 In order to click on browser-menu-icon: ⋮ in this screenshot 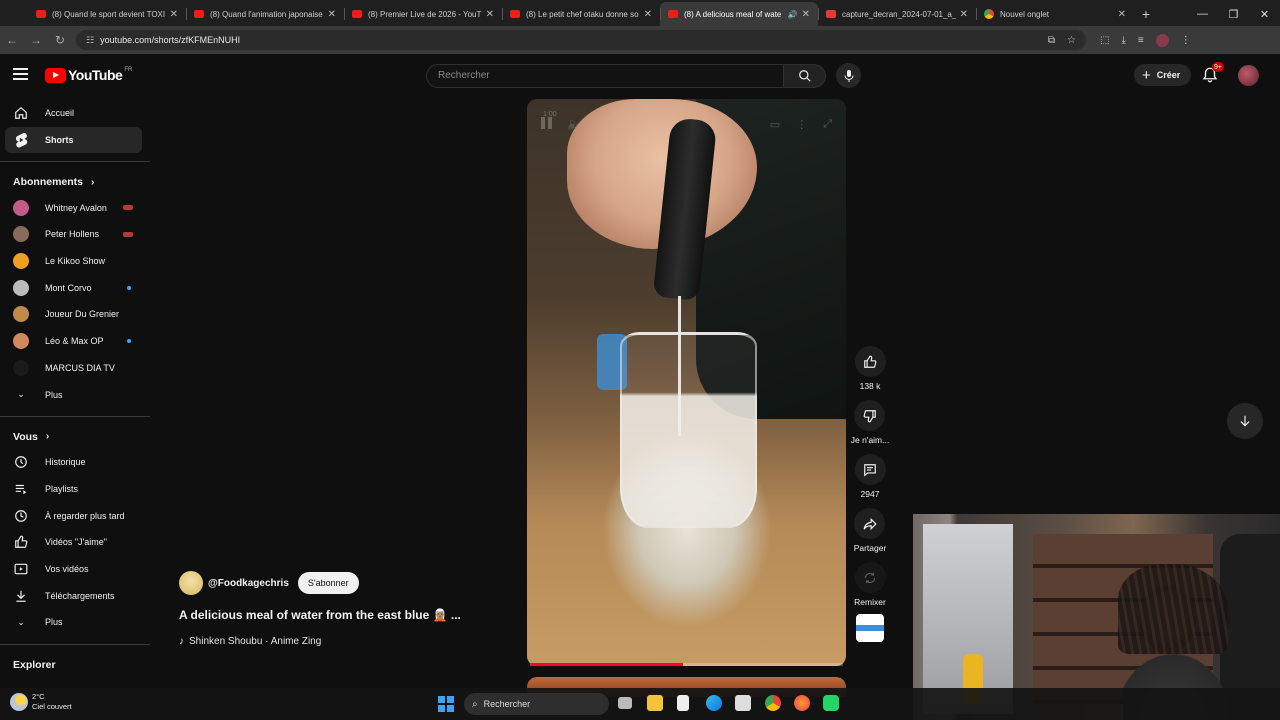, I will do `click(1186, 40)`.